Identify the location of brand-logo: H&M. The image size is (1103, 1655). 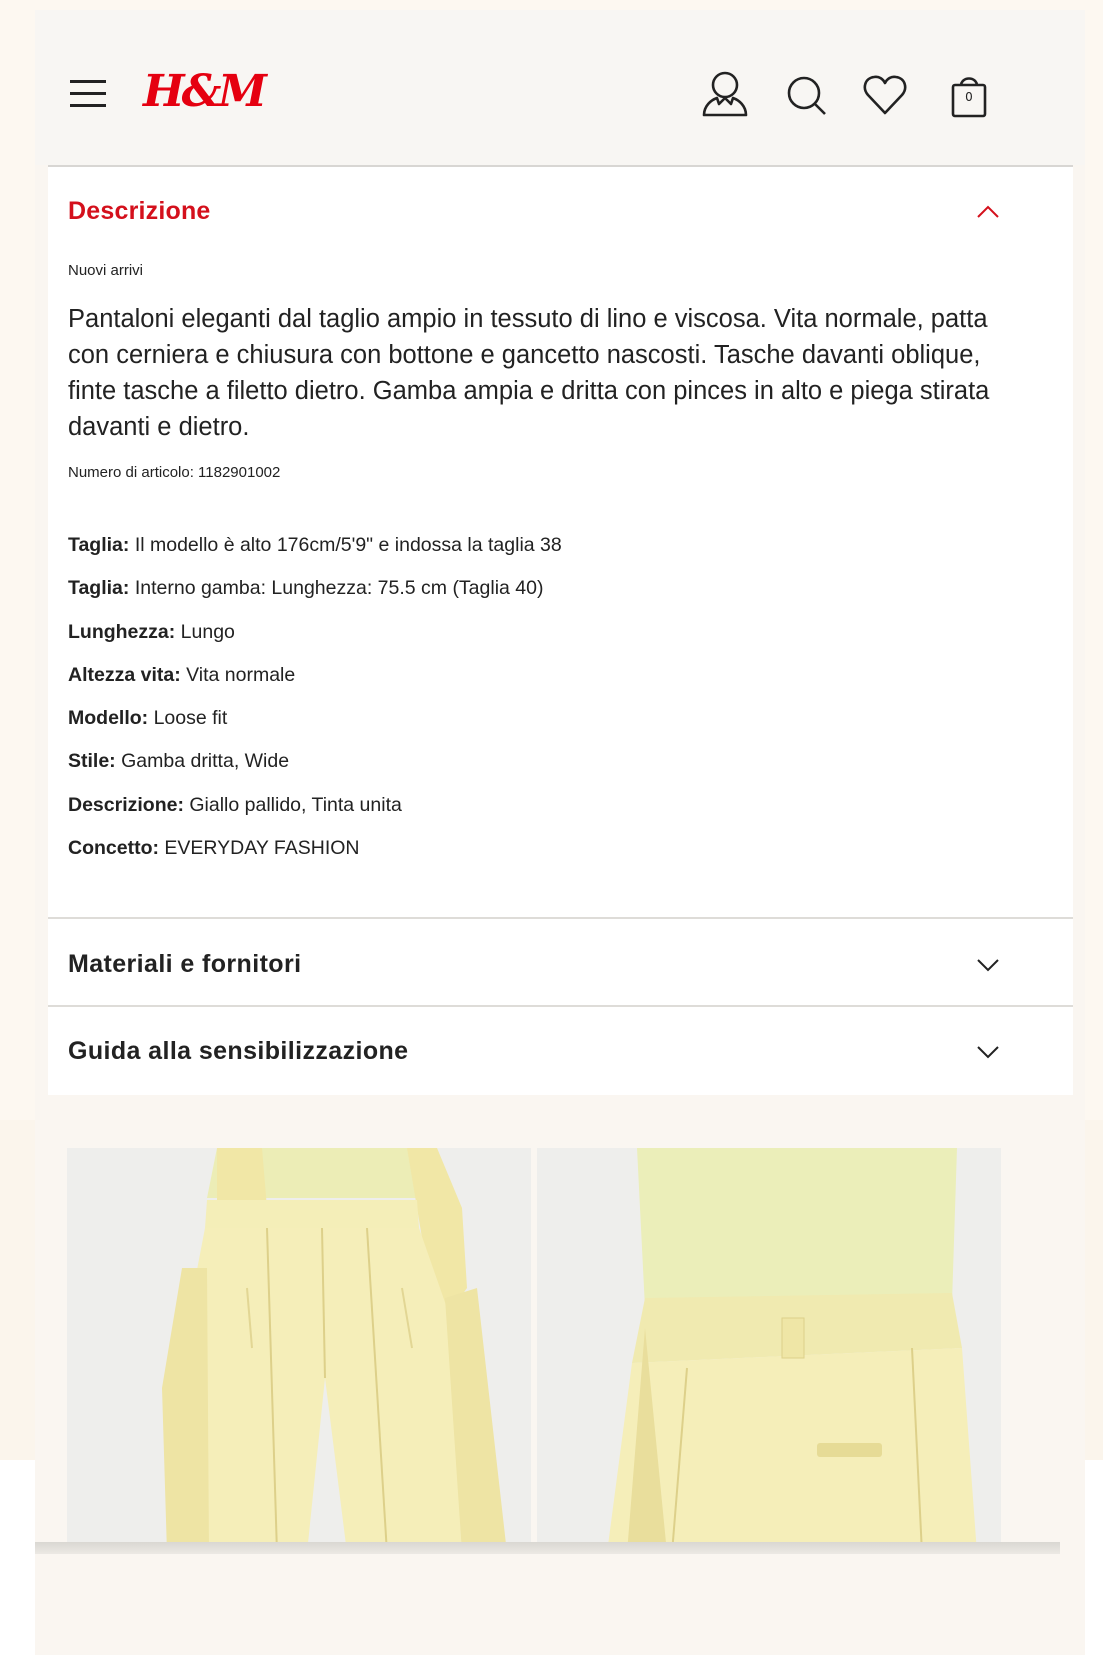
(205, 91).